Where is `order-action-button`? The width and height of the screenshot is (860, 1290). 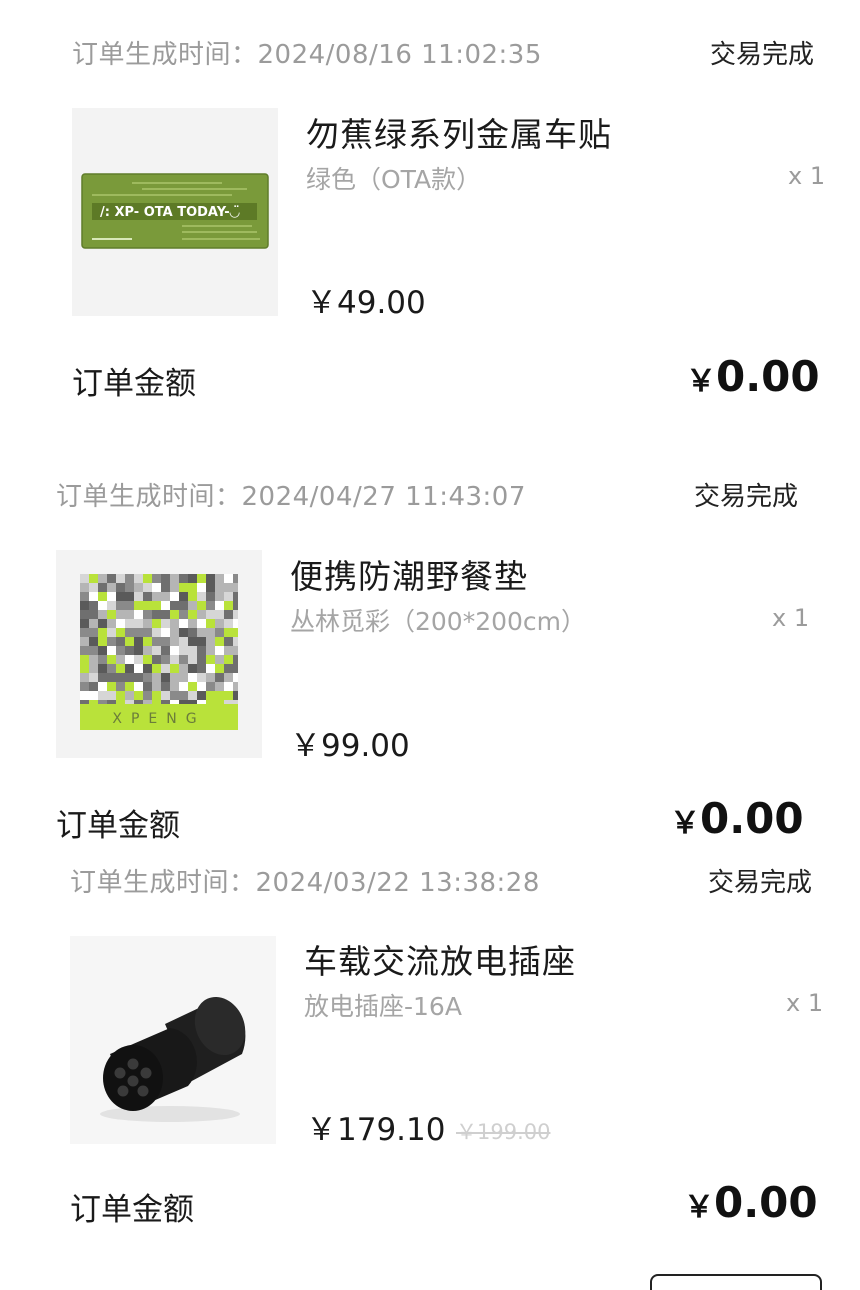 order-action-button is located at coordinates (736, 1282).